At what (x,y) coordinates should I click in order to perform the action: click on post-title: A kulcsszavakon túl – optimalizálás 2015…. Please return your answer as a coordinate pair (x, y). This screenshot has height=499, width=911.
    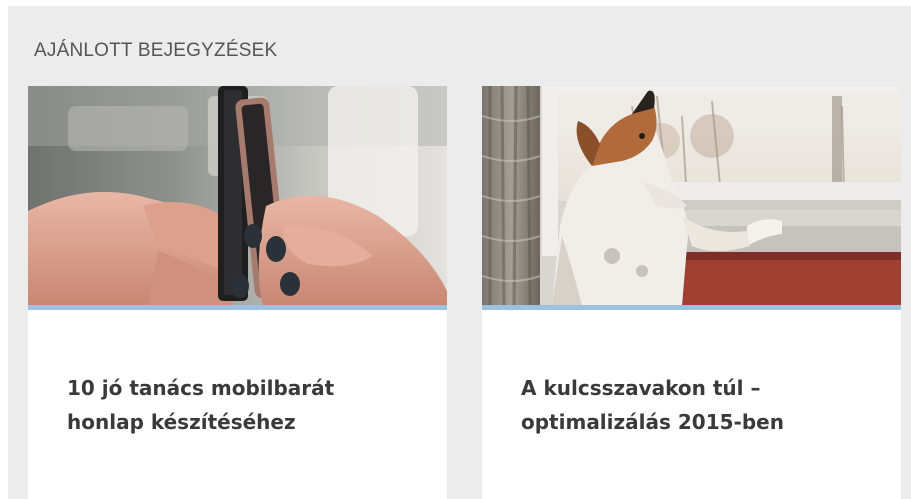
    Looking at the image, I should click on (696, 405).